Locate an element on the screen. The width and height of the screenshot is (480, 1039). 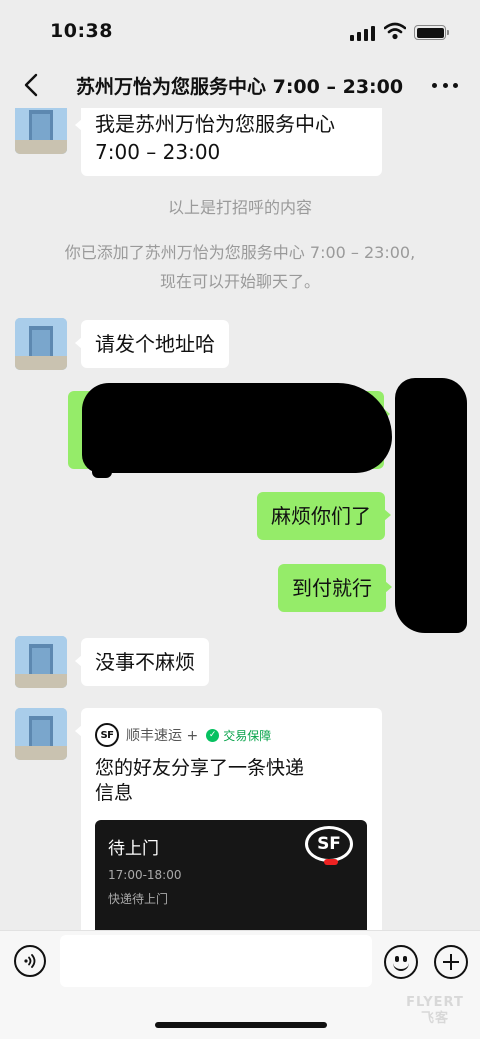
message-bubble-sent: 到付就行 is located at coordinates (335, 588).